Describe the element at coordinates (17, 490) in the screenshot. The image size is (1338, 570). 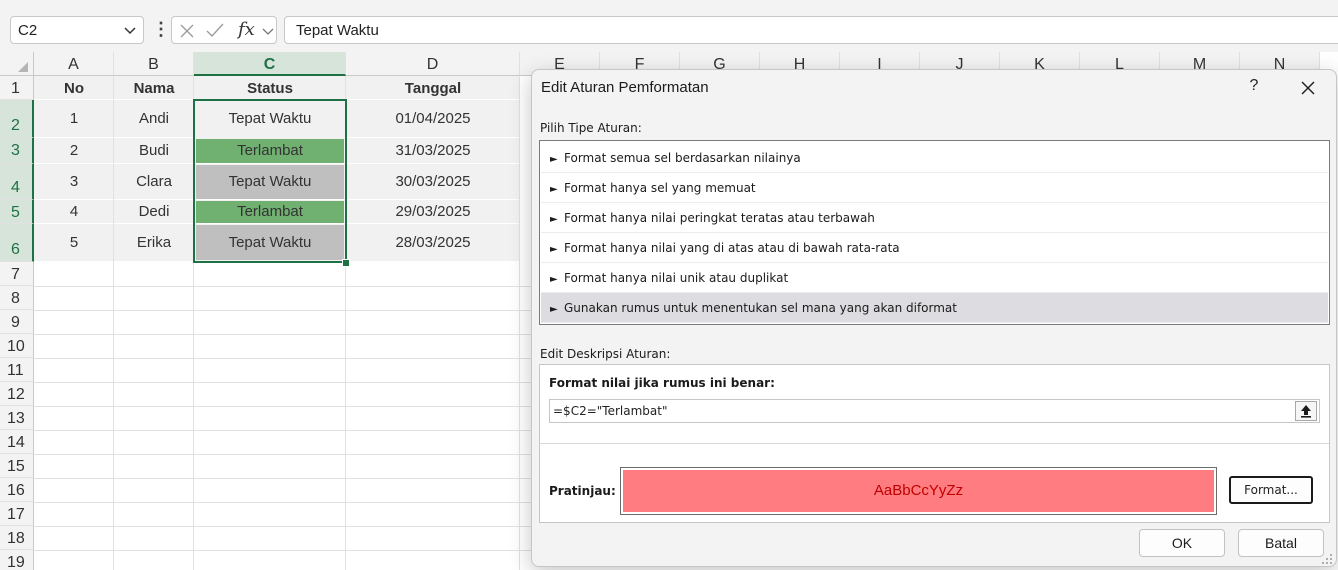
I see `row-header-16: 16` at that location.